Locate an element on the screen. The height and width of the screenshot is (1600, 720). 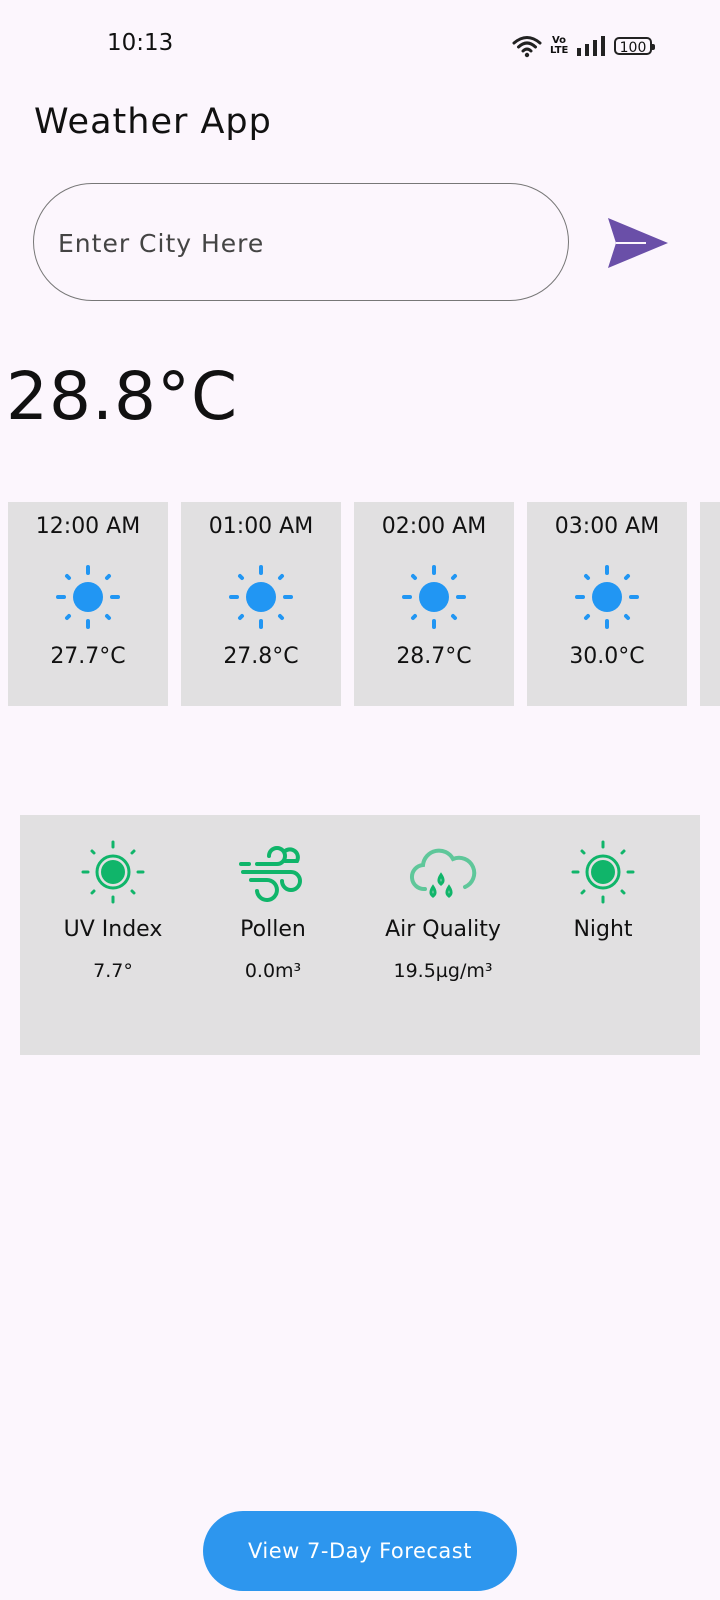
city-search-field is located at coordinates (301, 242).